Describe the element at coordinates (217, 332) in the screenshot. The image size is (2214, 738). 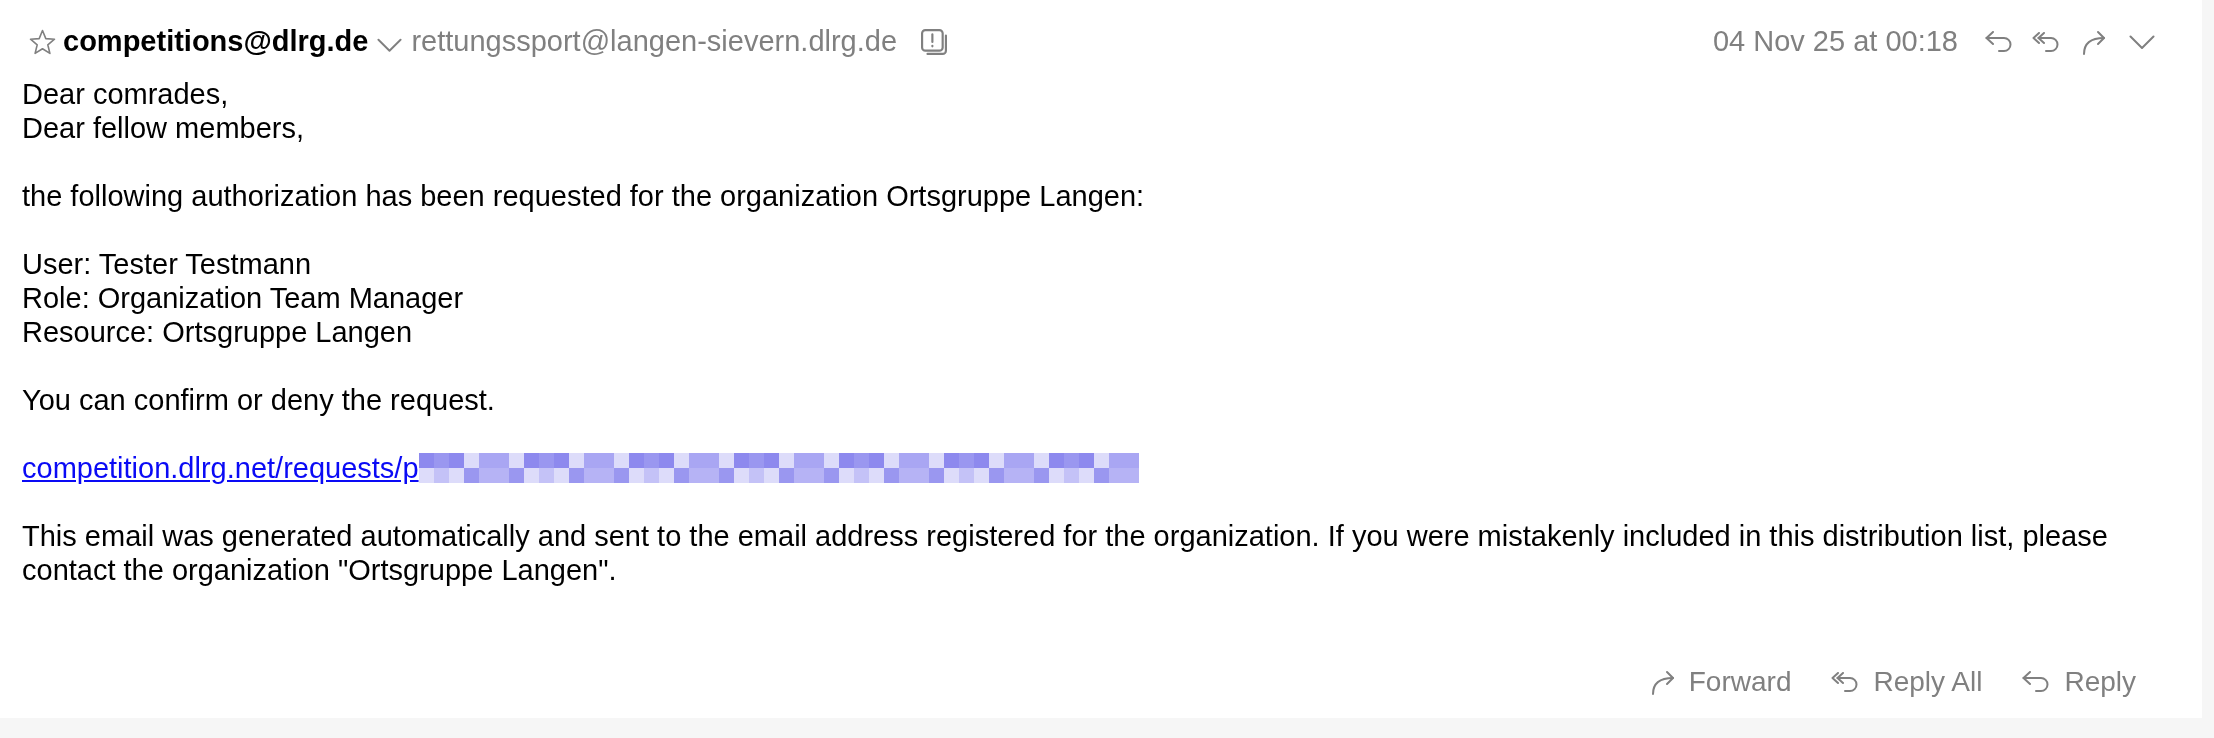
I see `email-text: Resource: Ortsgruppe Langen` at that location.